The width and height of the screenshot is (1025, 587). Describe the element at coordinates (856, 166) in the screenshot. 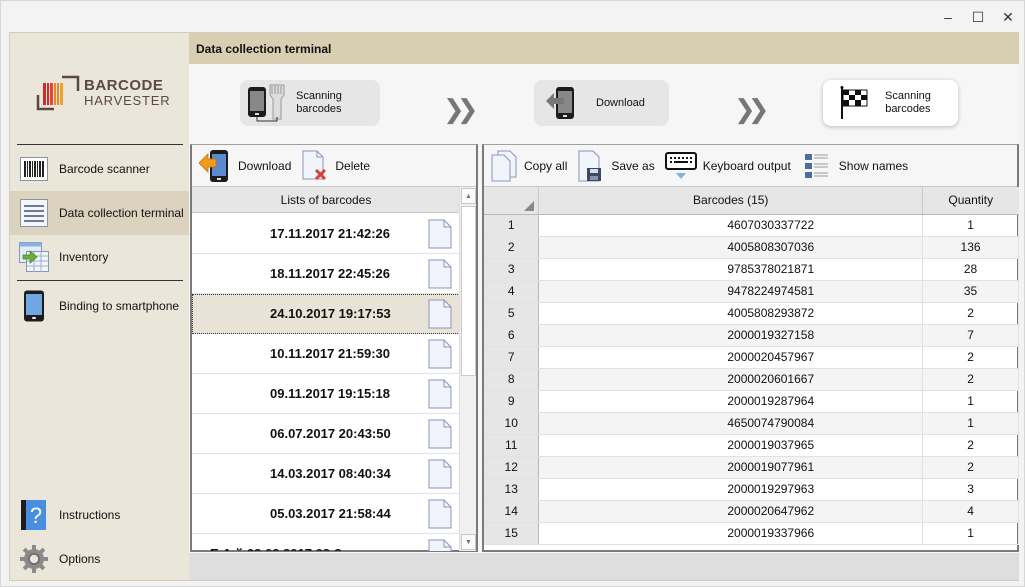

I see `show-names-button: Show names` at that location.